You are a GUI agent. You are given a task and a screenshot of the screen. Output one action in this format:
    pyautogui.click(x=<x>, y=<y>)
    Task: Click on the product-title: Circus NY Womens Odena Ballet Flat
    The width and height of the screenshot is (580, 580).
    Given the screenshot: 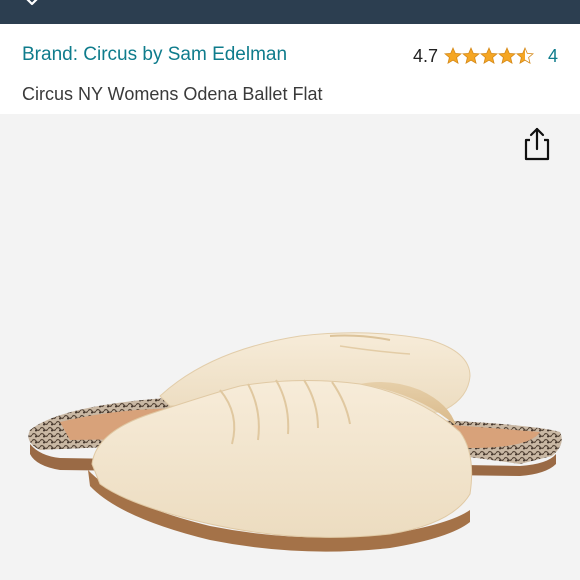 What is the action you would take?
    pyautogui.click(x=172, y=94)
    